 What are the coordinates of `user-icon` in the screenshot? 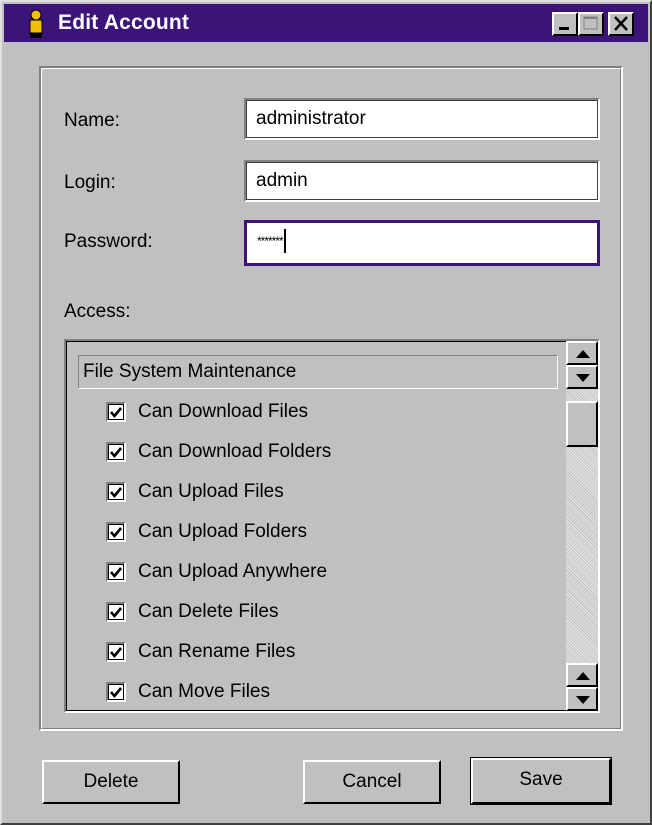 It's located at (36, 23).